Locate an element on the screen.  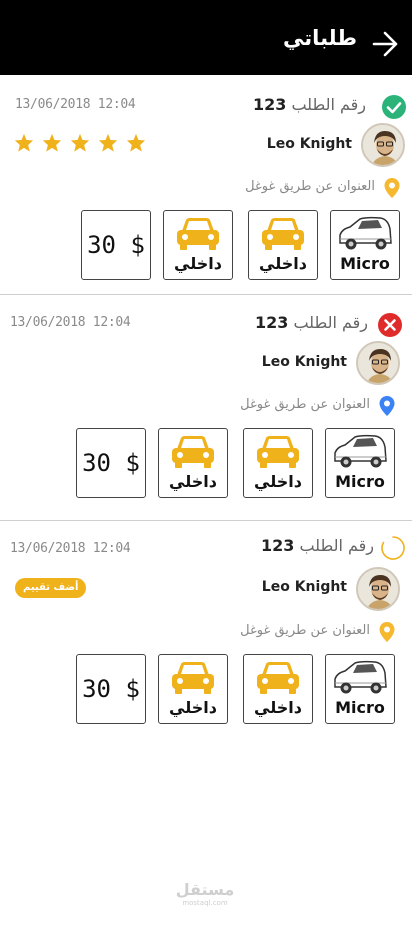
watermark-sub: mostaql.com is located at coordinates (205, 903).